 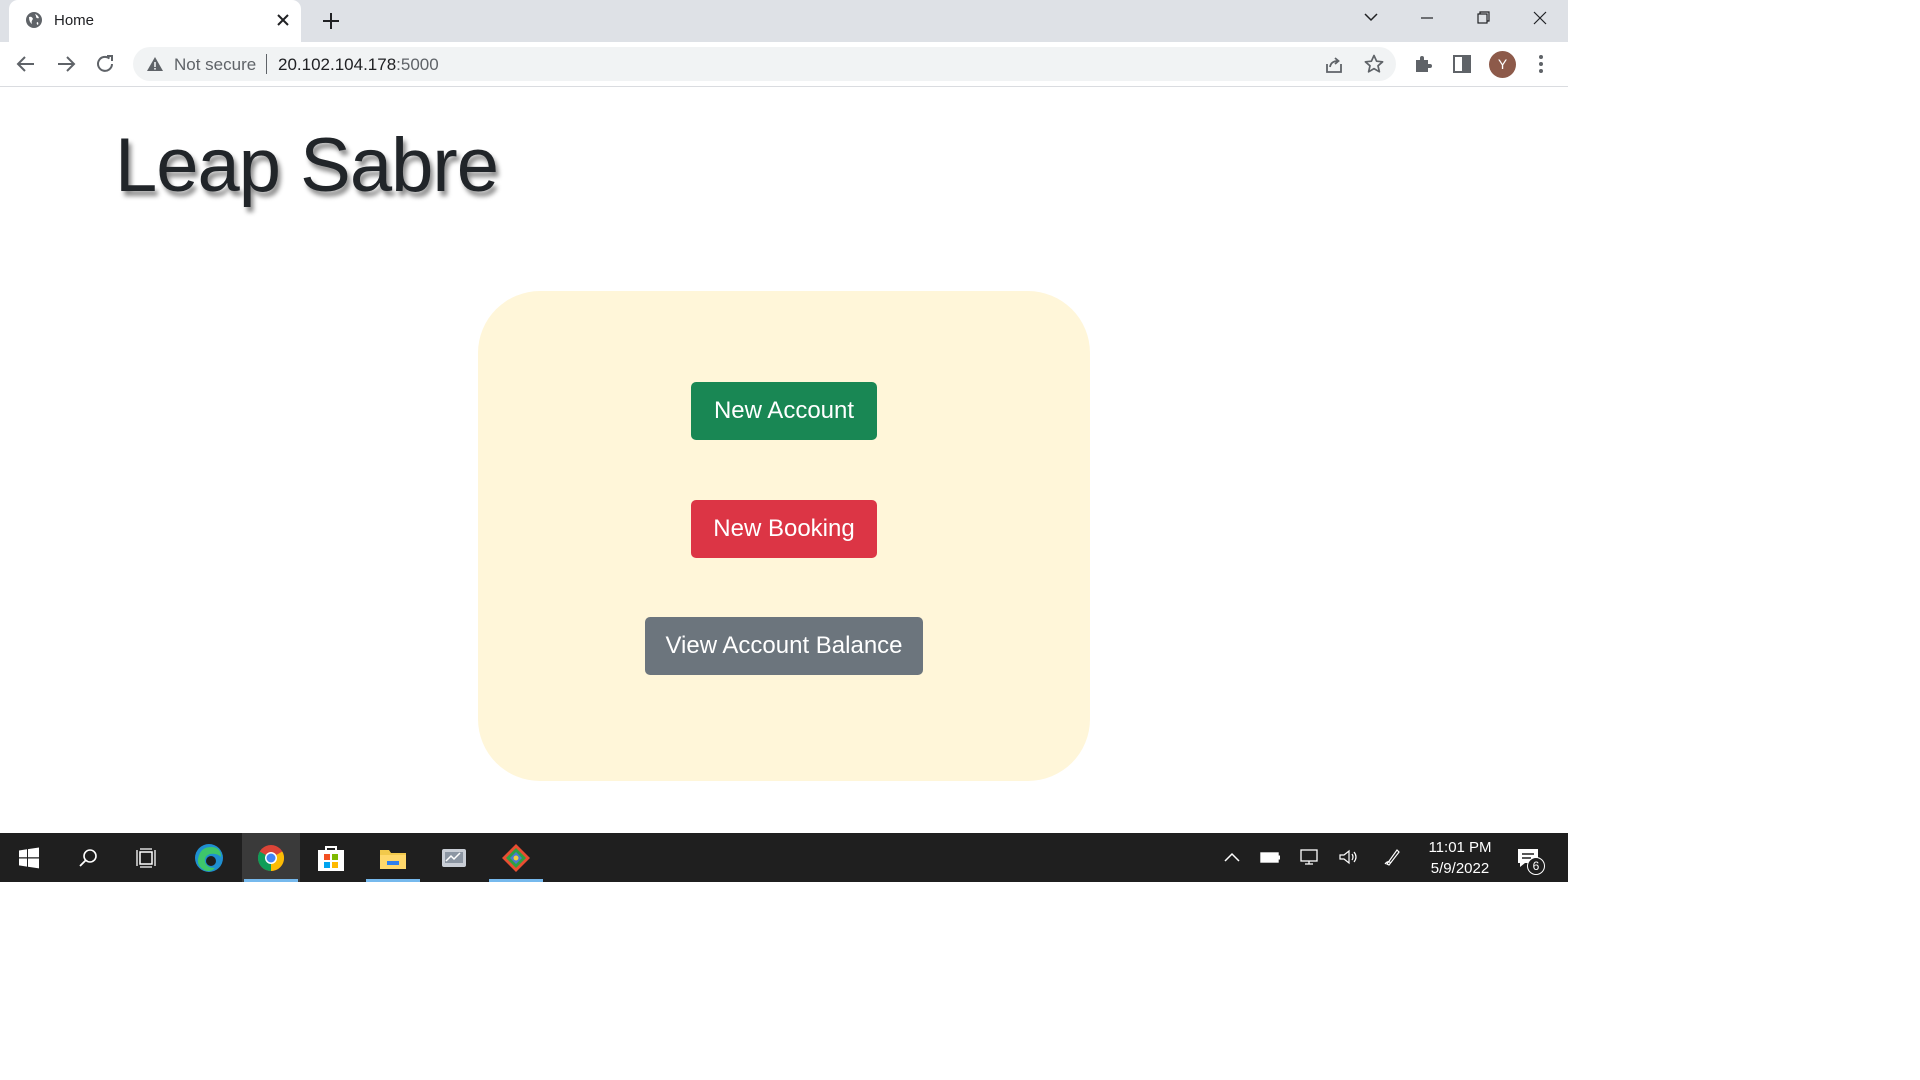 I want to click on address-bar: Not secure 20.102.104.178:5000, so click(x=764, y=64).